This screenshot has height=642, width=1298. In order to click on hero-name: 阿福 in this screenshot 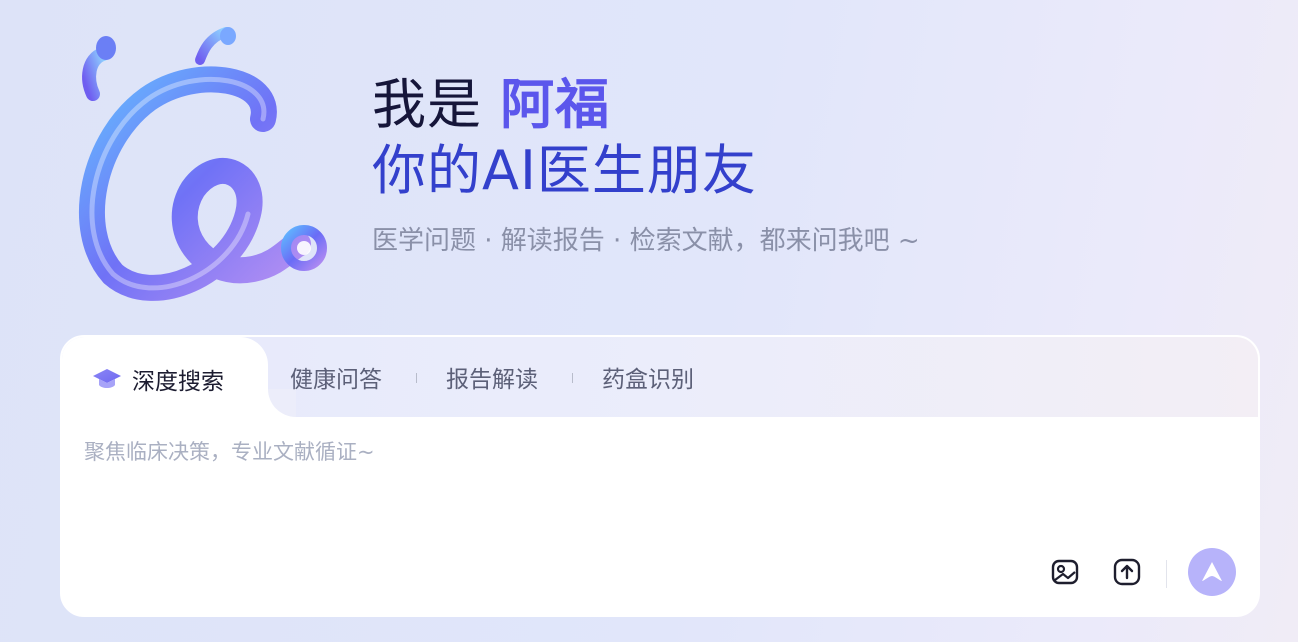, I will do `click(555, 104)`.